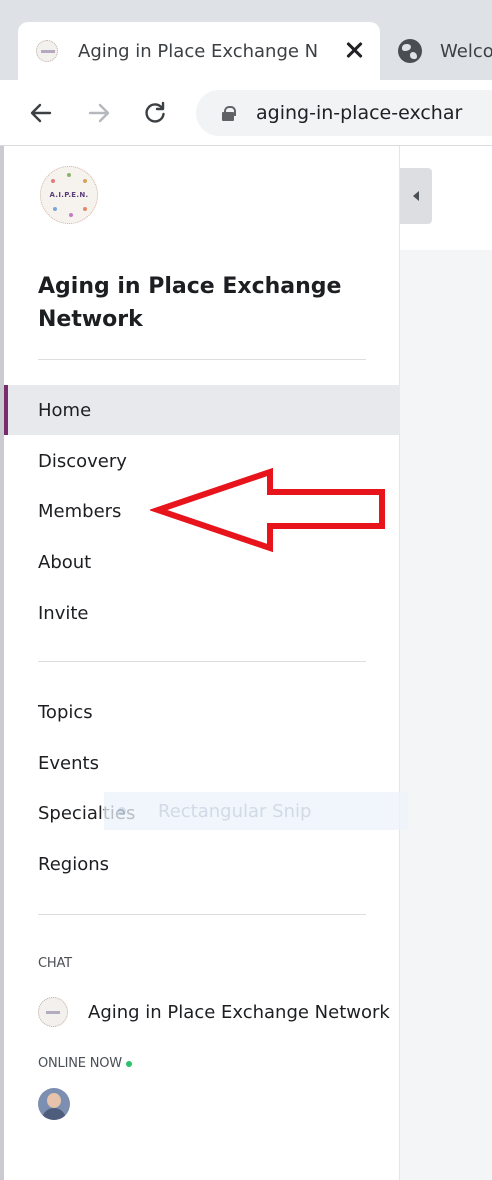 Image resolution: width=492 pixels, height=1180 pixels. I want to click on chat-section-label: CHAT, so click(55, 963).